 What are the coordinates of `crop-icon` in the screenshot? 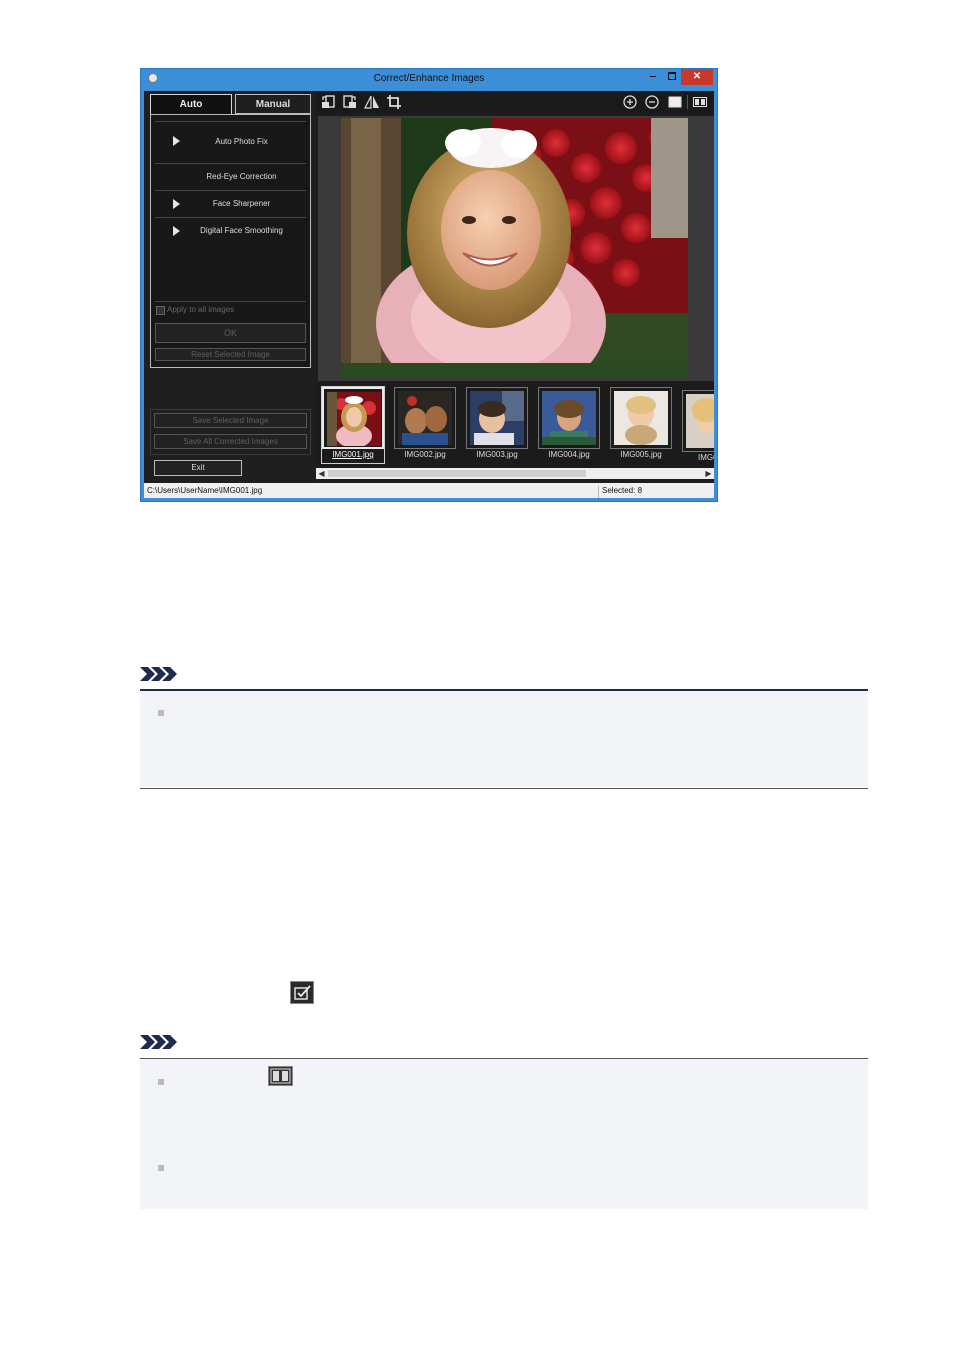 It's located at (394, 102).